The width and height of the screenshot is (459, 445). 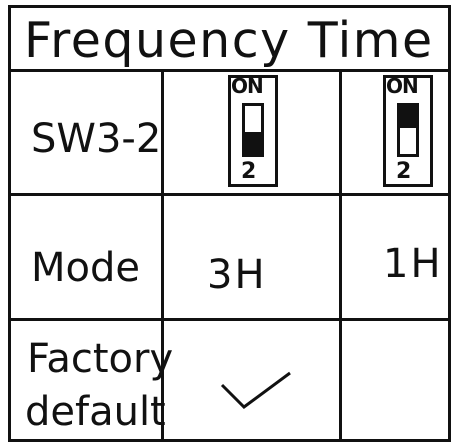 What do you see at coordinates (100, 359) in the screenshot?
I see `row-label-factory-line1: Factory` at bounding box center [100, 359].